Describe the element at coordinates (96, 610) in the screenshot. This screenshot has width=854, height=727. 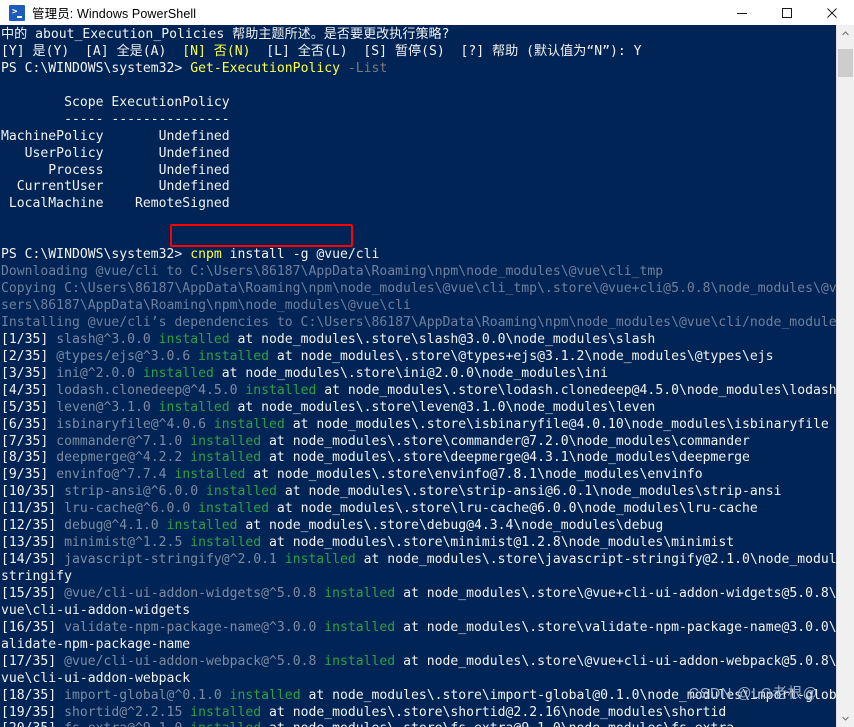
I see `console-text-run: vue\cli-ui-addon-widgets` at that location.